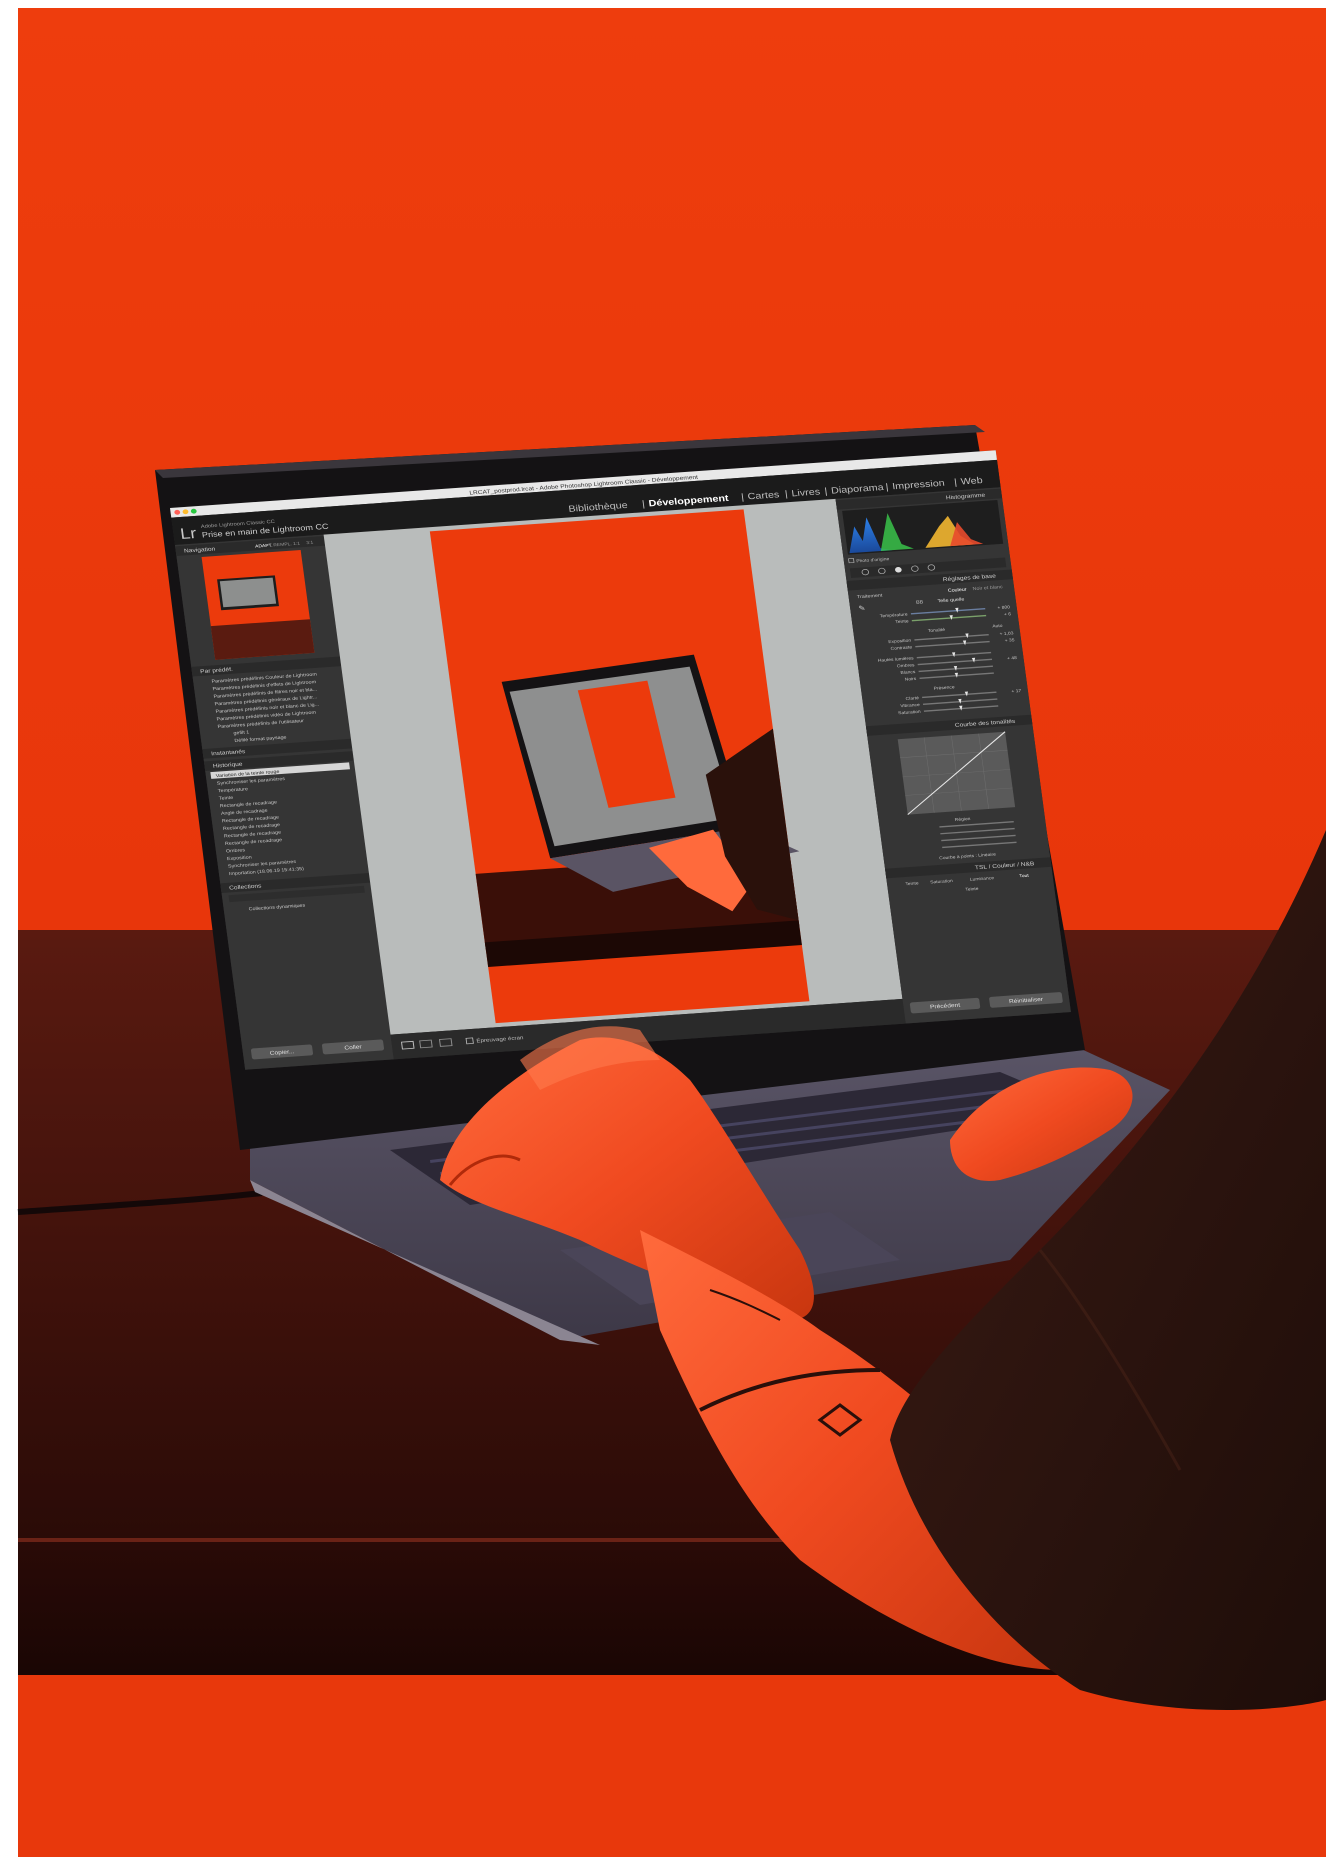 Image resolution: width=1326 pixels, height=1857 pixels. I want to click on paste-button-label: Coller, so click(353, 1047).